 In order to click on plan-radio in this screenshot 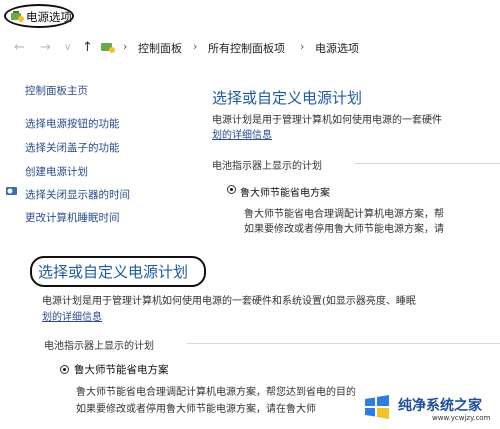, I will do `click(231, 189)`.